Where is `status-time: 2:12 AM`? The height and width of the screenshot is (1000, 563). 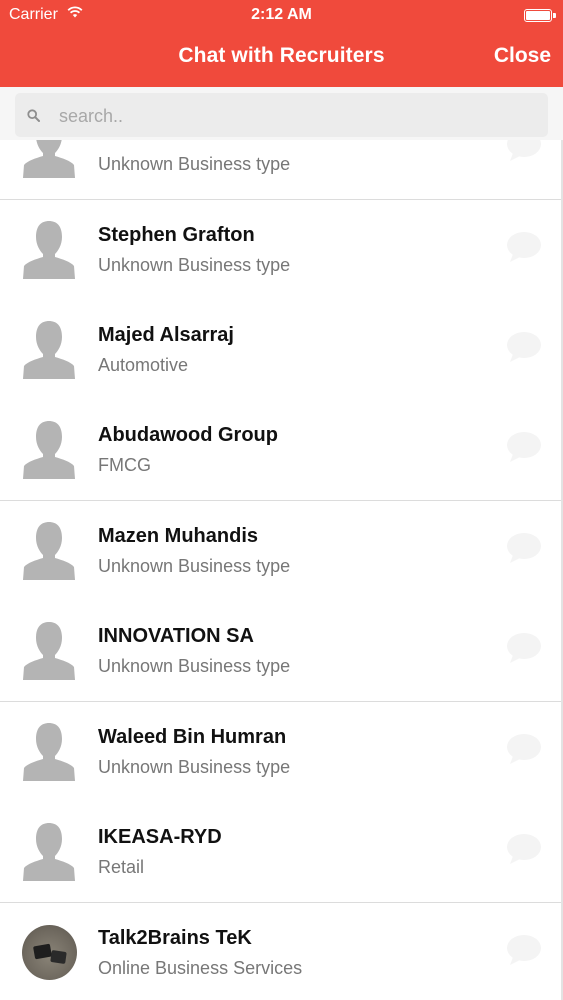 status-time: 2:12 AM is located at coordinates (281, 14).